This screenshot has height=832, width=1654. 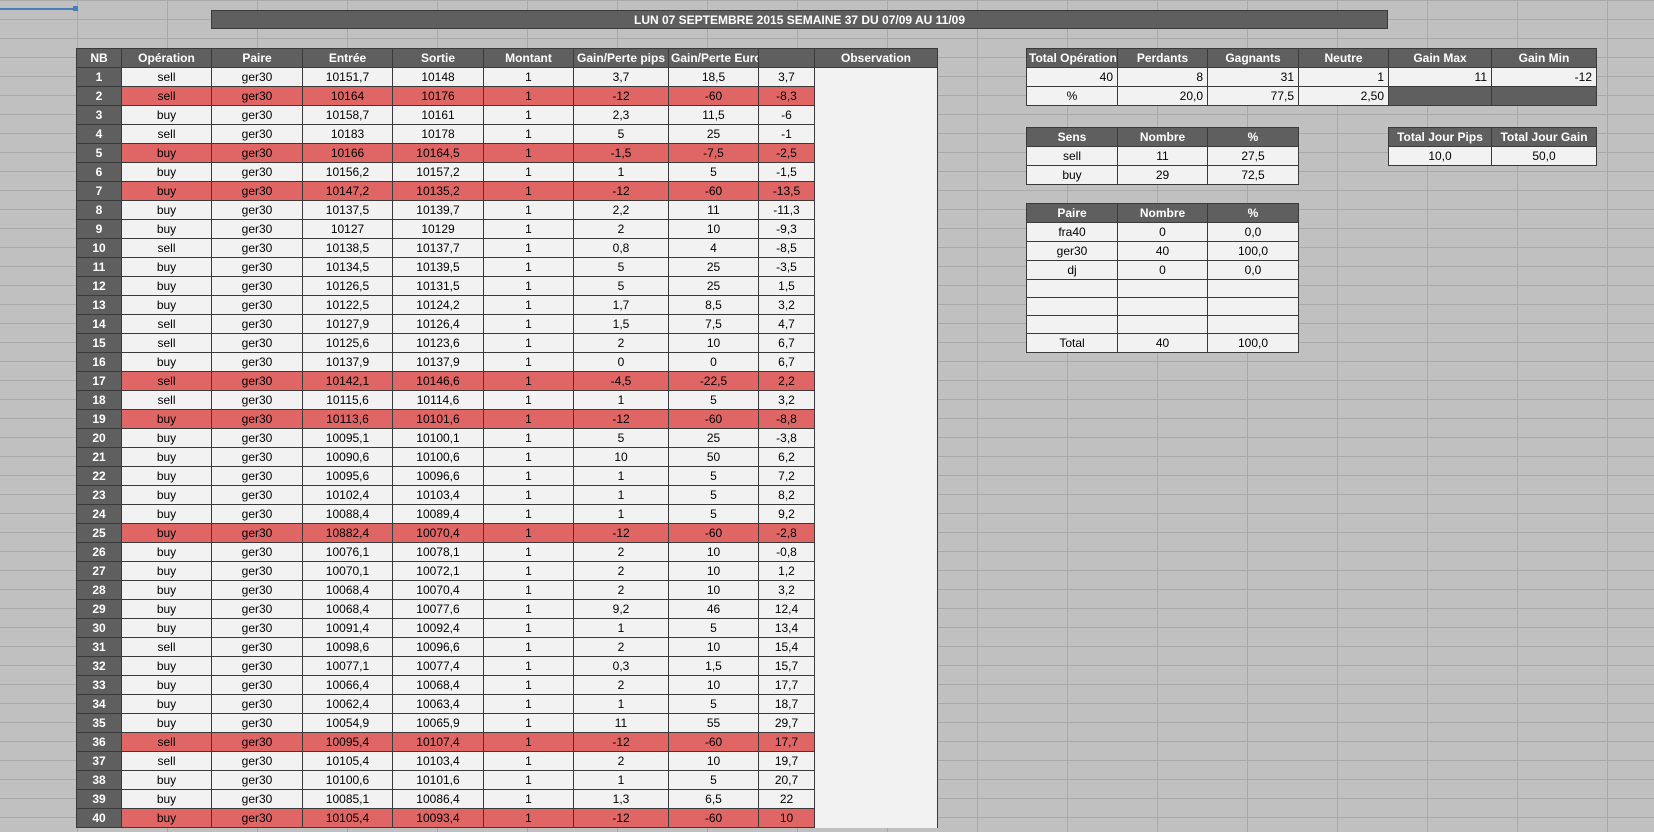 I want to click on cell-cumul: 1,2, so click(x=786, y=571).